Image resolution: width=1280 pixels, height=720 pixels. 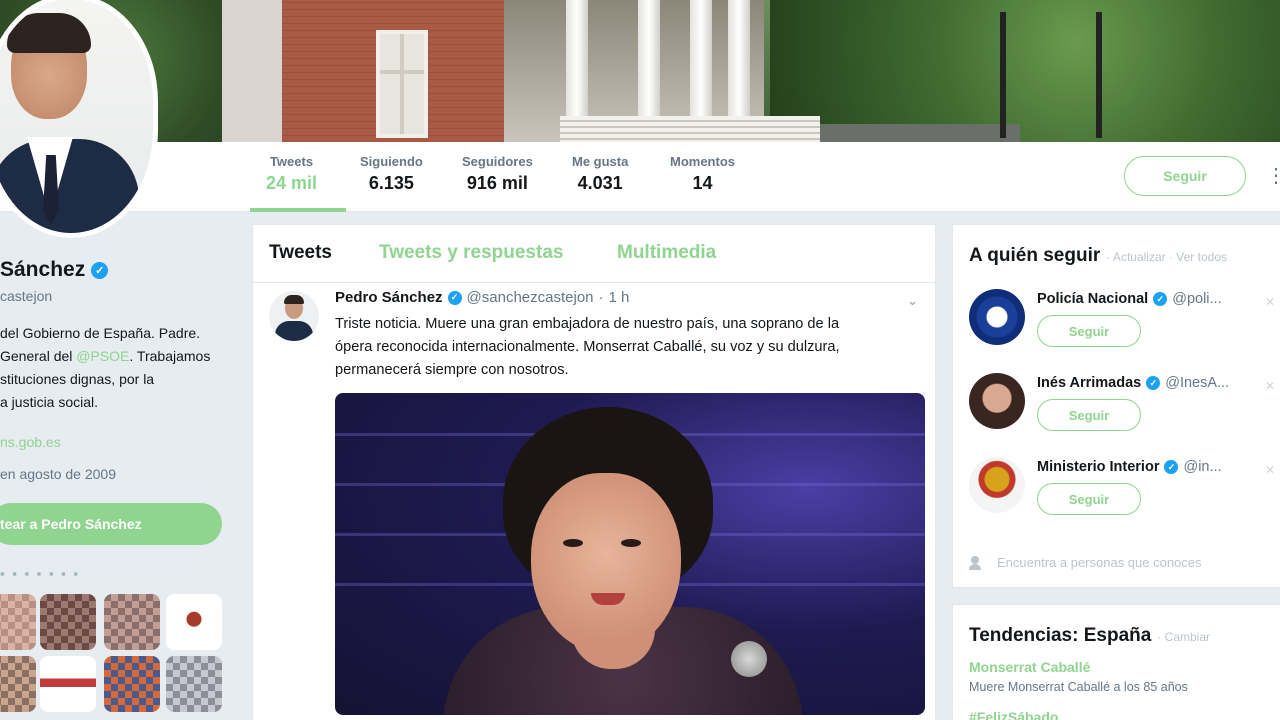 I want to click on bio-mention-link: @PSOE, so click(x=102, y=356).